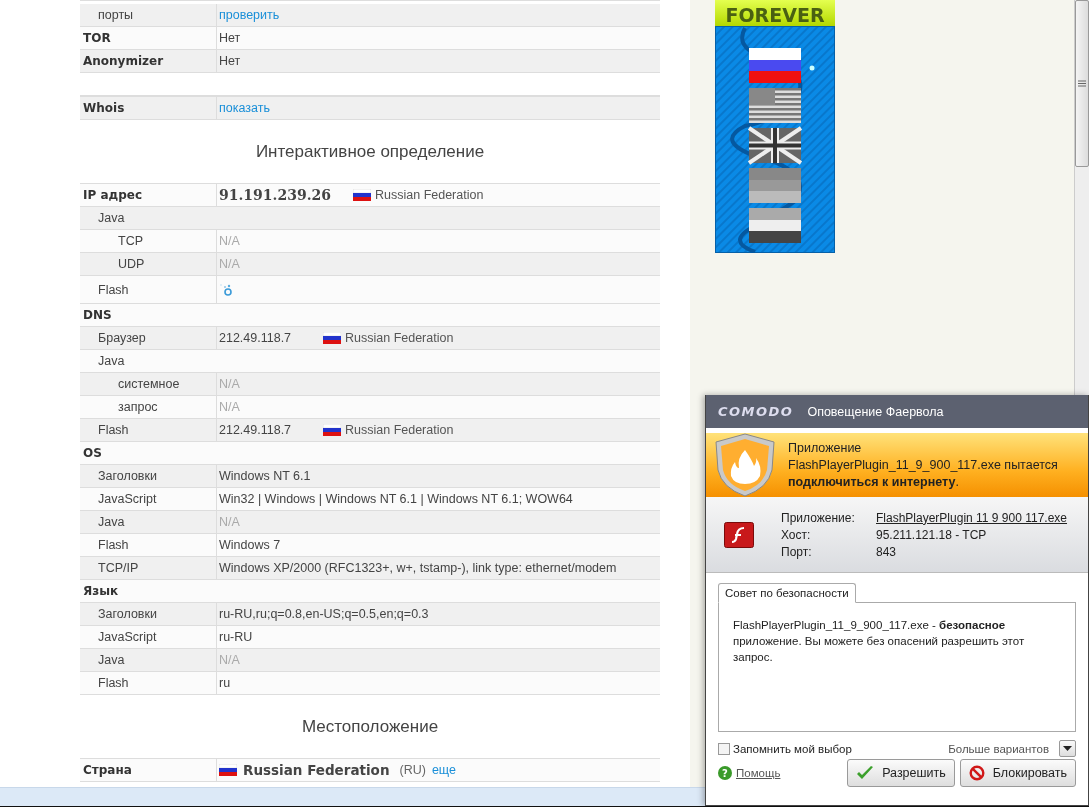 Image resolution: width=1089 pixels, height=807 pixels. Describe the element at coordinates (787, 593) in the screenshot. I see `tab: Совет по безопасности` at that location.